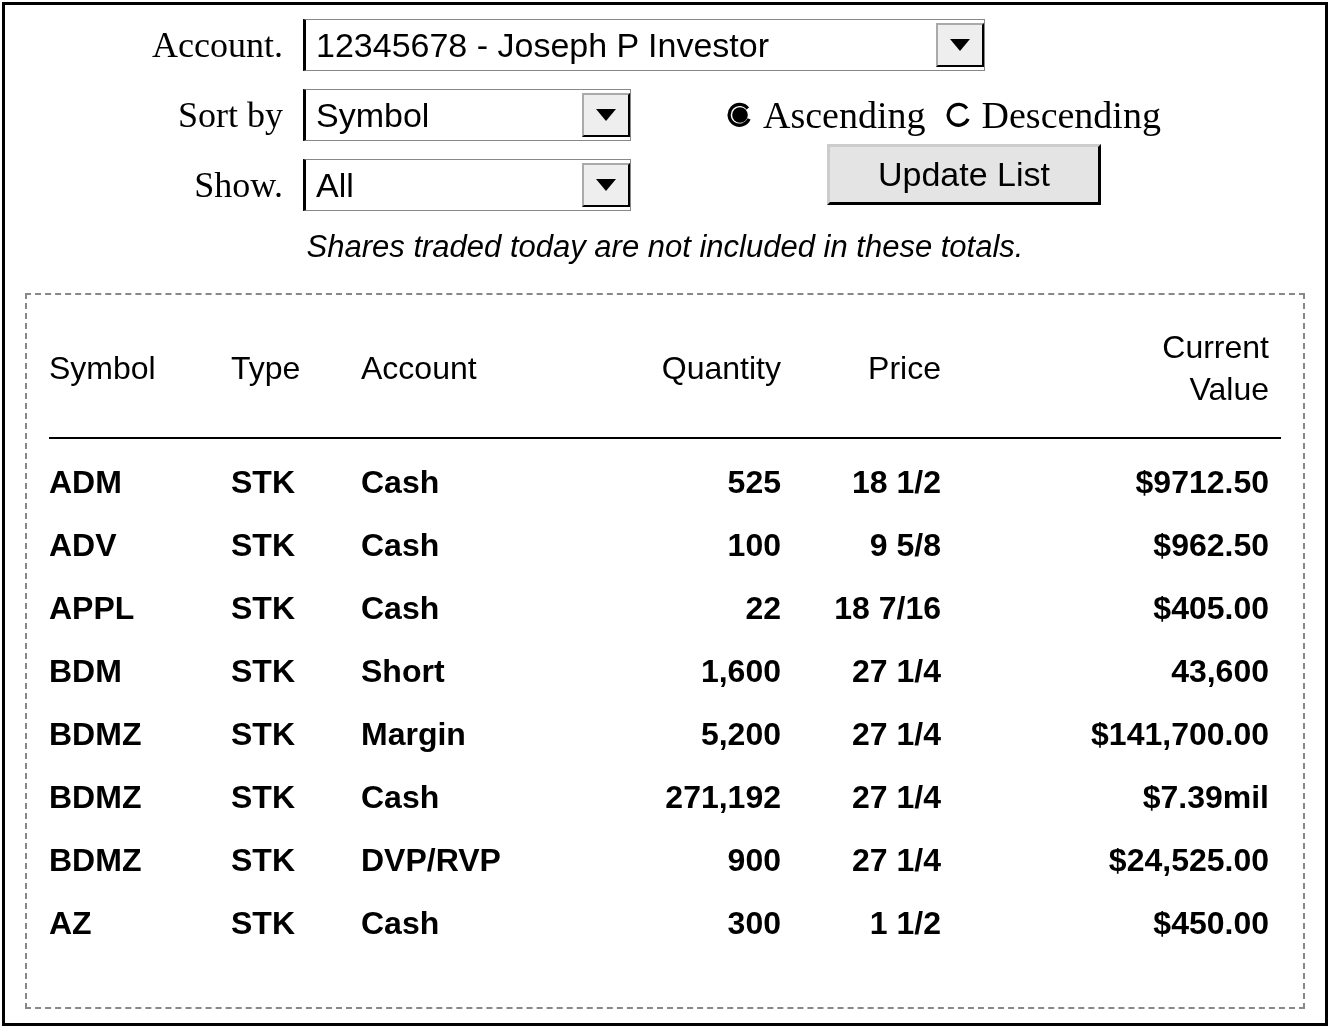 This screenshot has height=1028, width=1330. Describe the element at coordinates (904, 369) in the screenshot. I see `column-header: Price` at that location.